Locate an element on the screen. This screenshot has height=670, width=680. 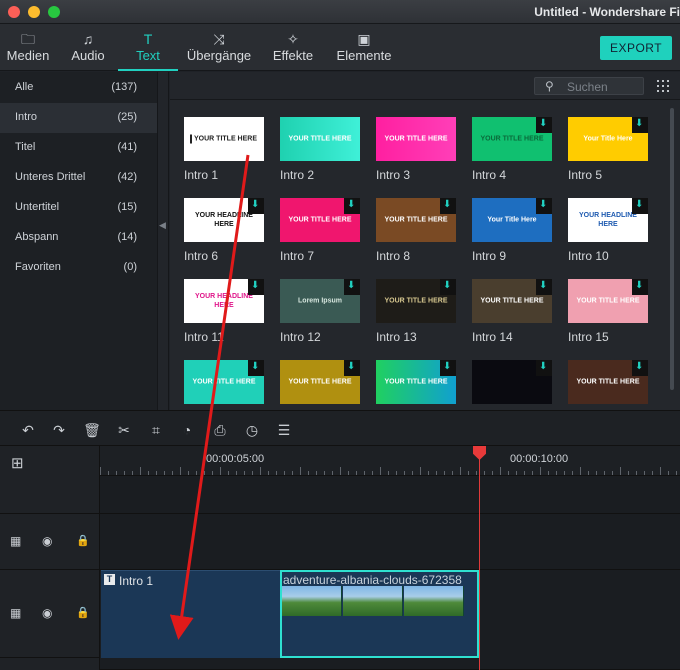
category-count: (42) is located at coordinates (127, 177).